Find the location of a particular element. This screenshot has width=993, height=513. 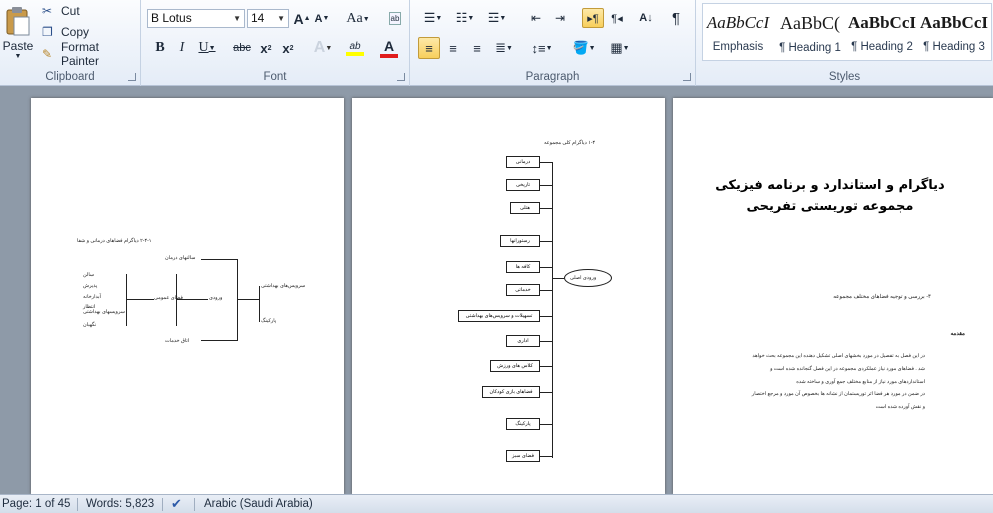

proofing-icon: ✔ is located at coordinates (176, 504).